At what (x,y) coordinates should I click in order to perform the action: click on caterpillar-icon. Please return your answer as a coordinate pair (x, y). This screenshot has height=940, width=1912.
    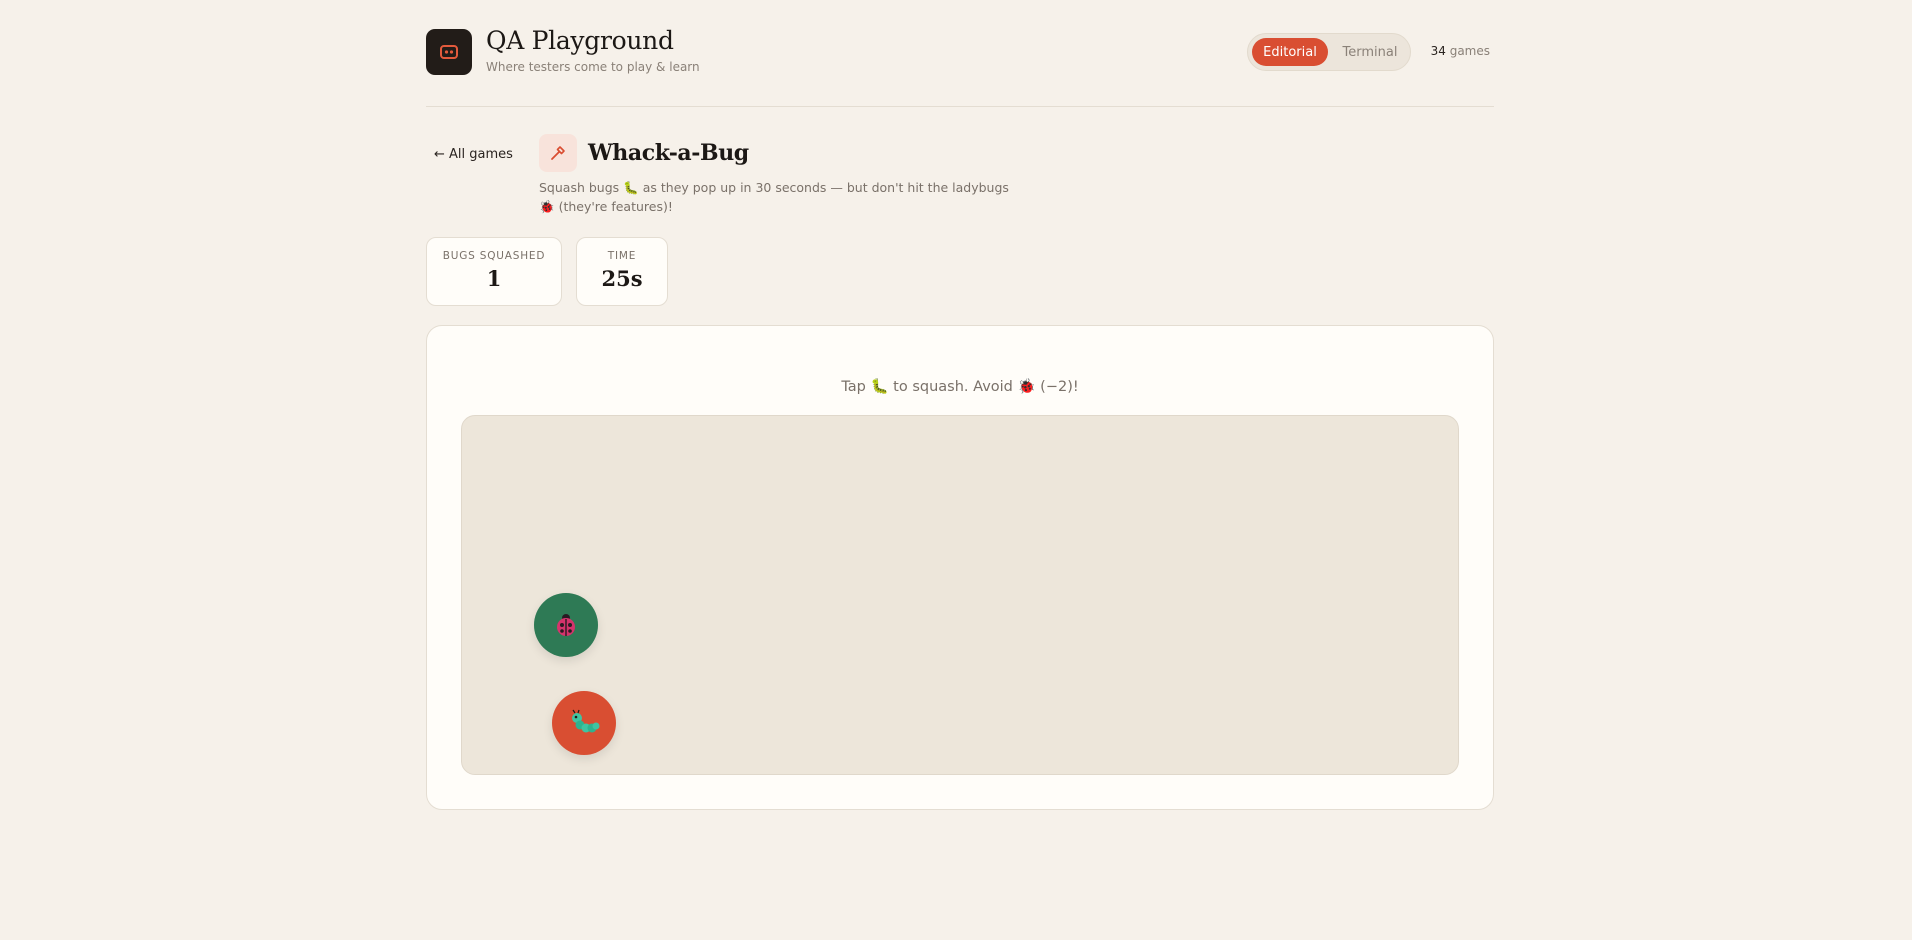
    Looking at the image, I should click on (586, 721).